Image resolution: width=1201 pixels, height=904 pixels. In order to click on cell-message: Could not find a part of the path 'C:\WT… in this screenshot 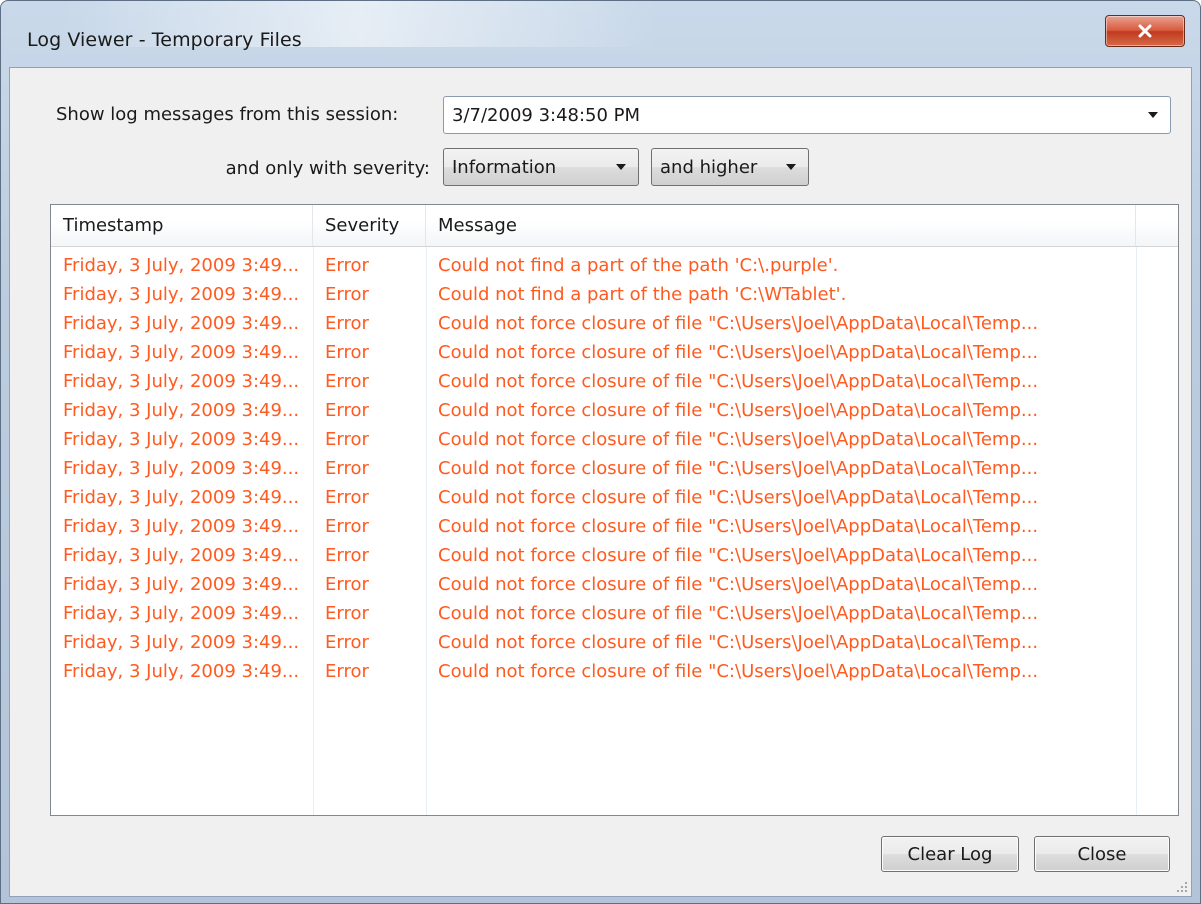, I will do `click(642, 294)`.